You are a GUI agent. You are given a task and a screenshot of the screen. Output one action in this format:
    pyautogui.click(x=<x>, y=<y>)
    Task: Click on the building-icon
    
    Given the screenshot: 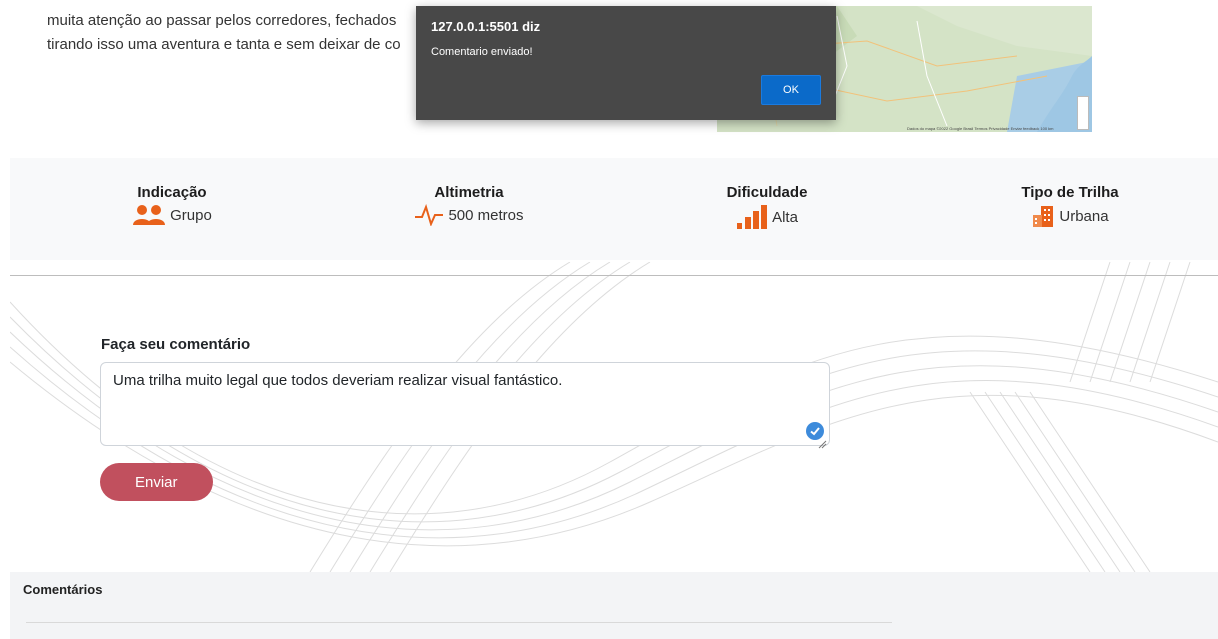 What is the action you would take?
    pyautogui.click(x=1043, y=216)
    